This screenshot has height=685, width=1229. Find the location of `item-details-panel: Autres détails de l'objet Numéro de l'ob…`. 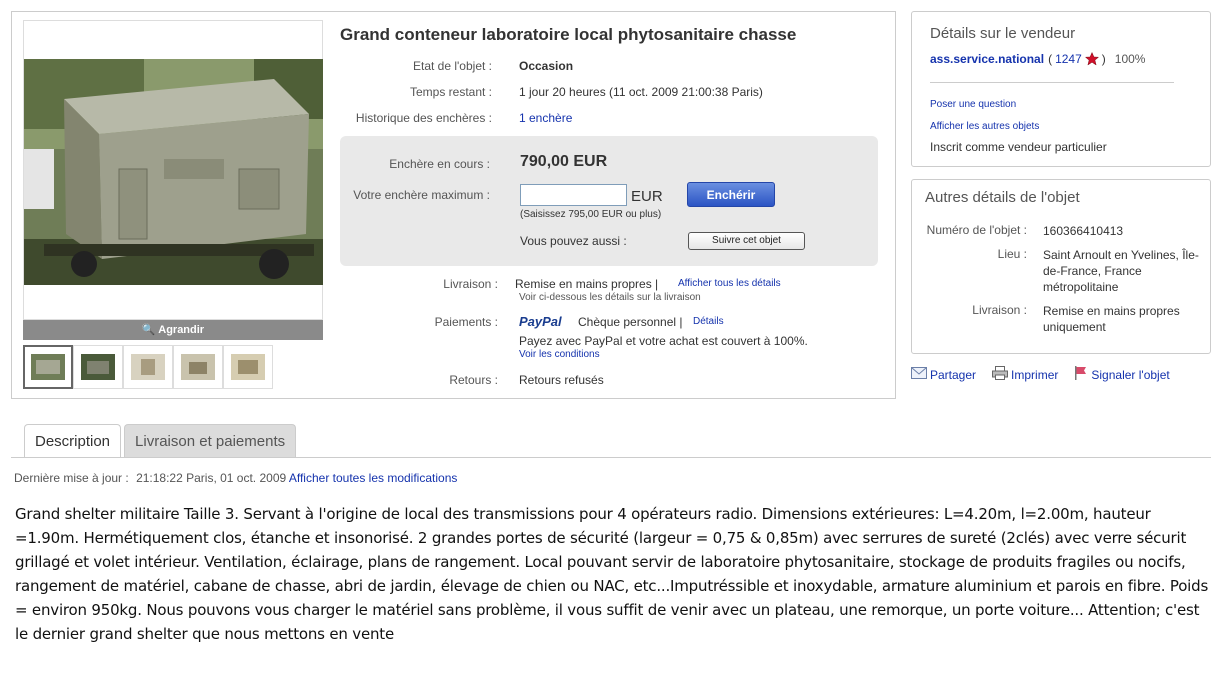

item-details-panel: Autres détails de l'objet Numéro de l'ob… is located at coordinates (1061, 266).